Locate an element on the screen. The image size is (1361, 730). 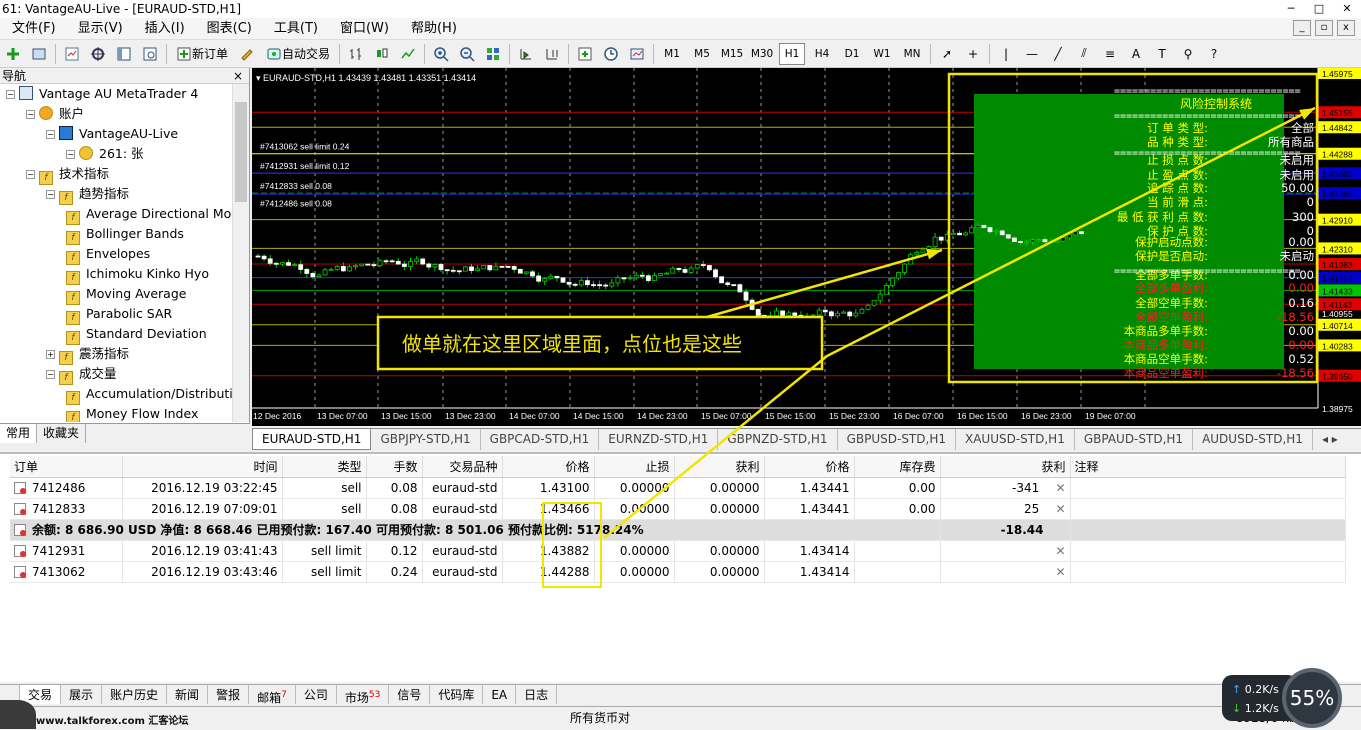
vertical-line-icon: | is located at coordinates (1006, 54).